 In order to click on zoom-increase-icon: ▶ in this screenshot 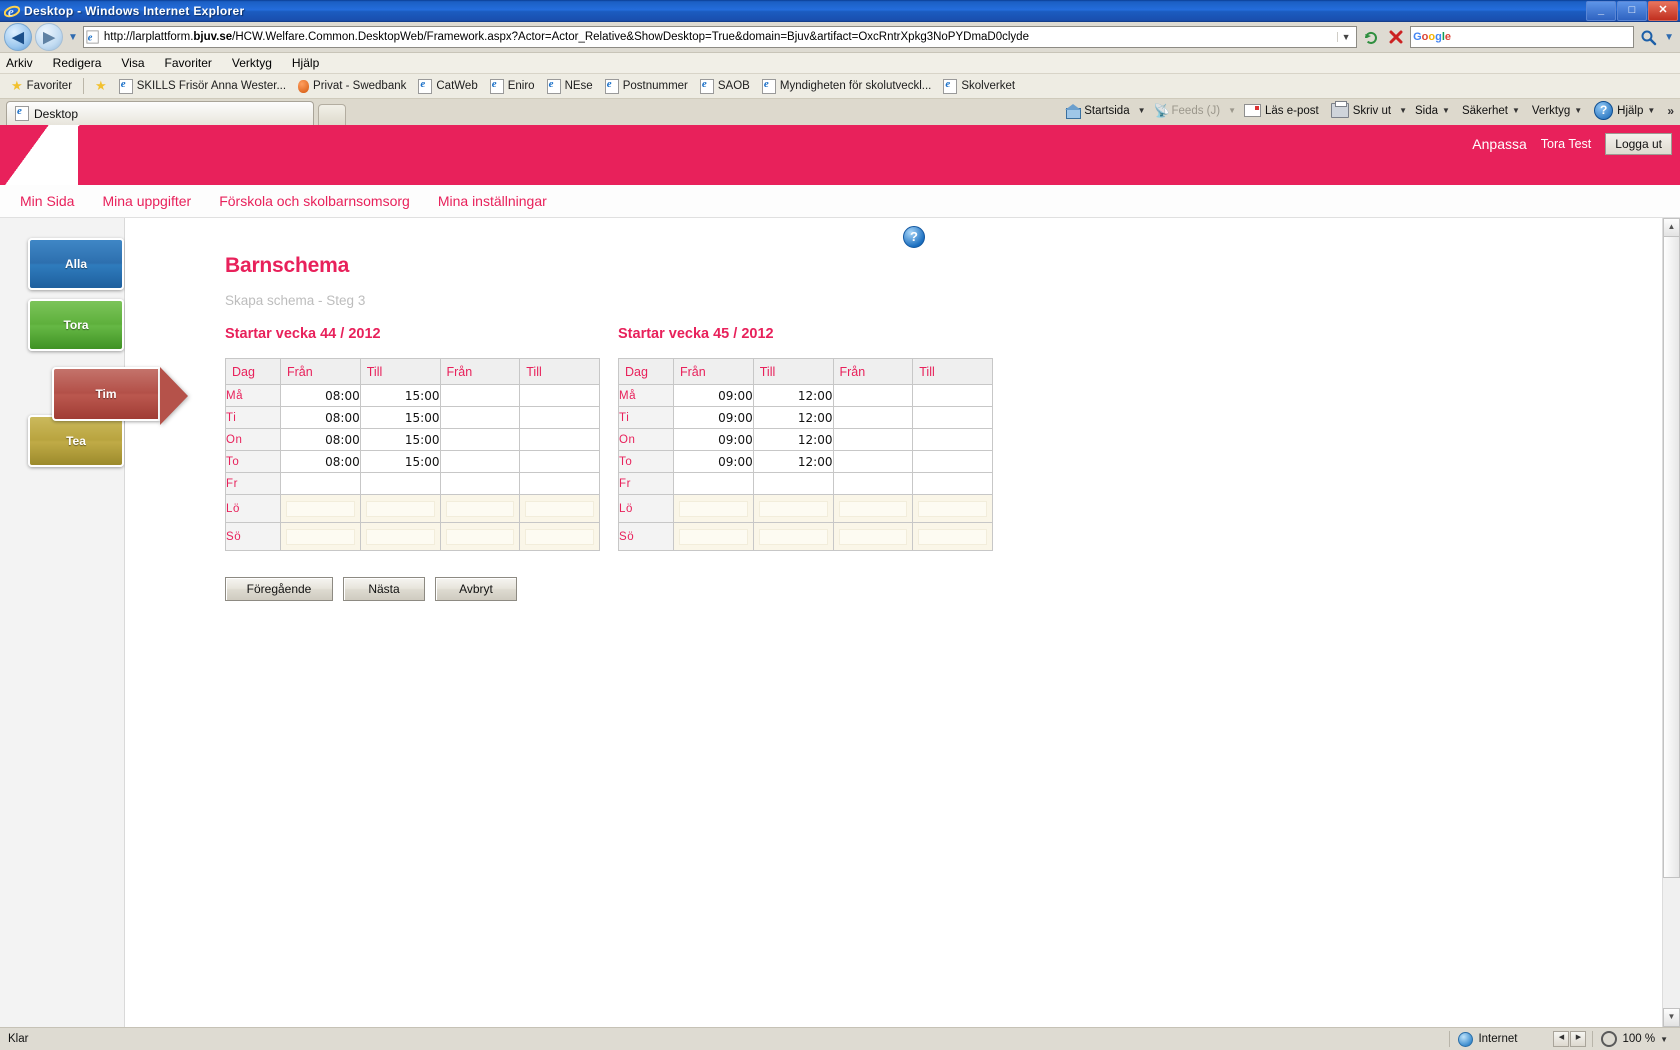, I will do `click(1578, 1039)`.